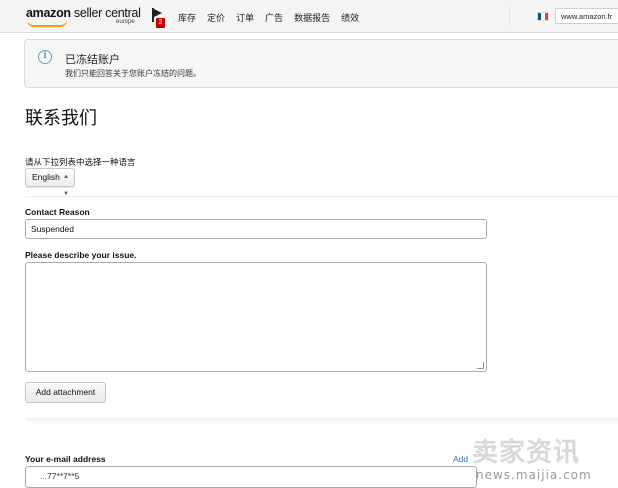 Image resolution: width=618 pixels, height=488 pixels. What do you see at coordinates (509, 16) in the screenshot?
I see `topbar-divider` at bounding box center [509, 16].